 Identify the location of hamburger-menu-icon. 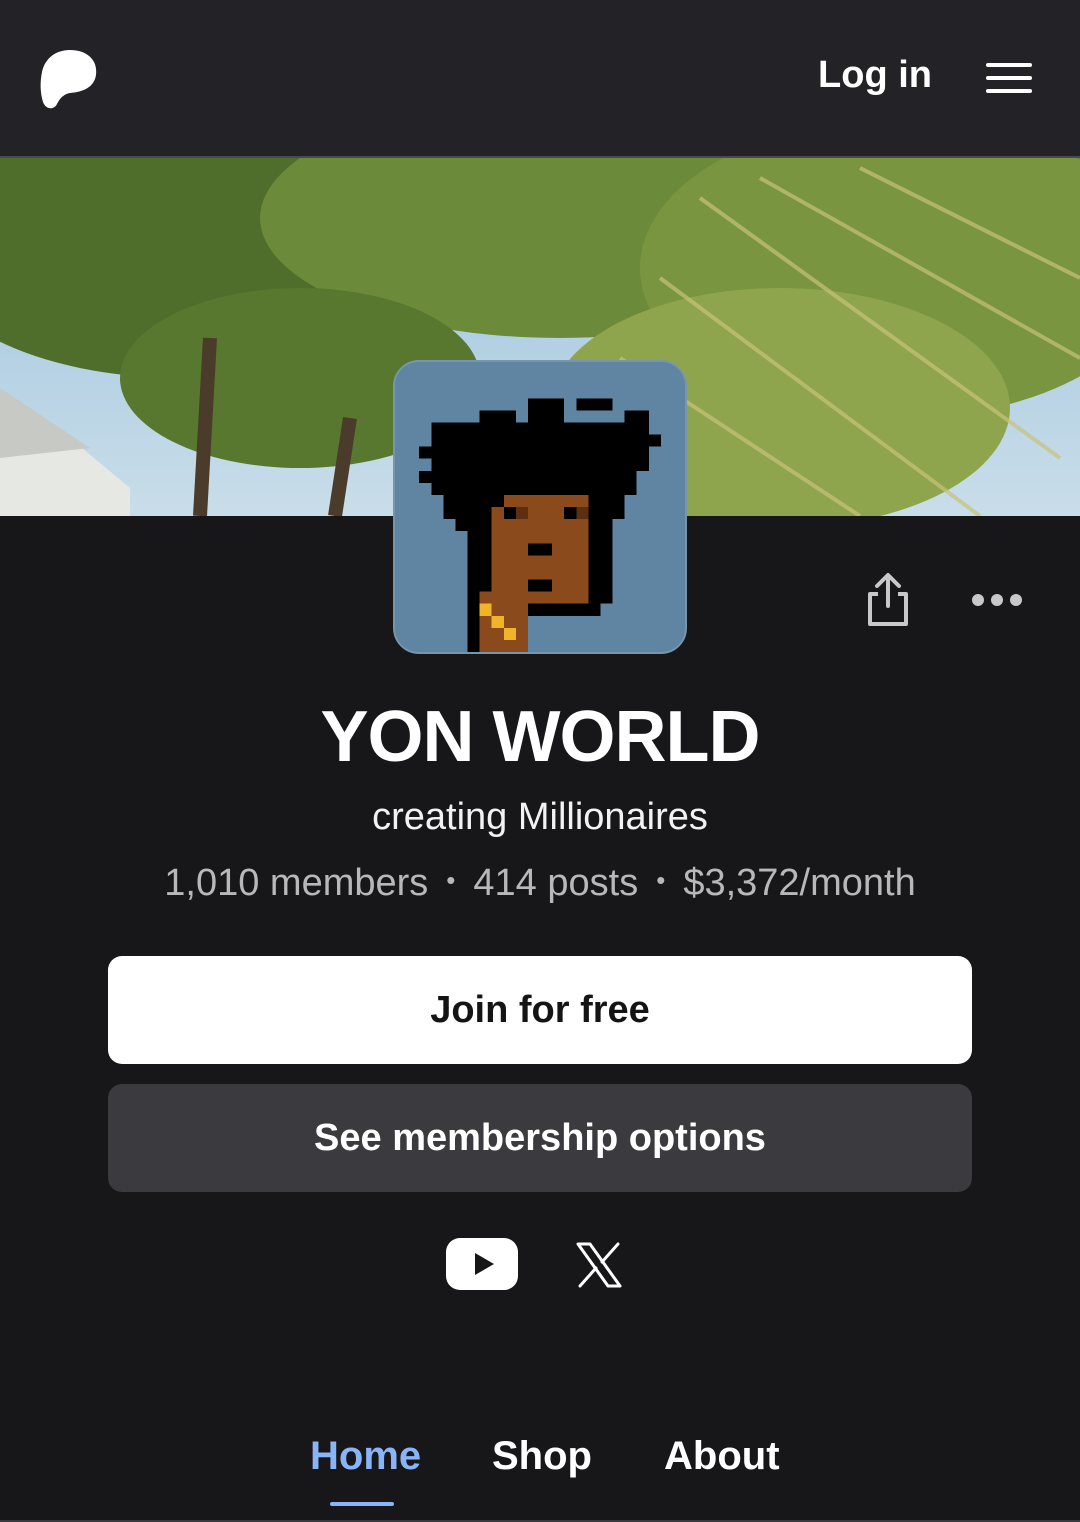
(1009, 78).